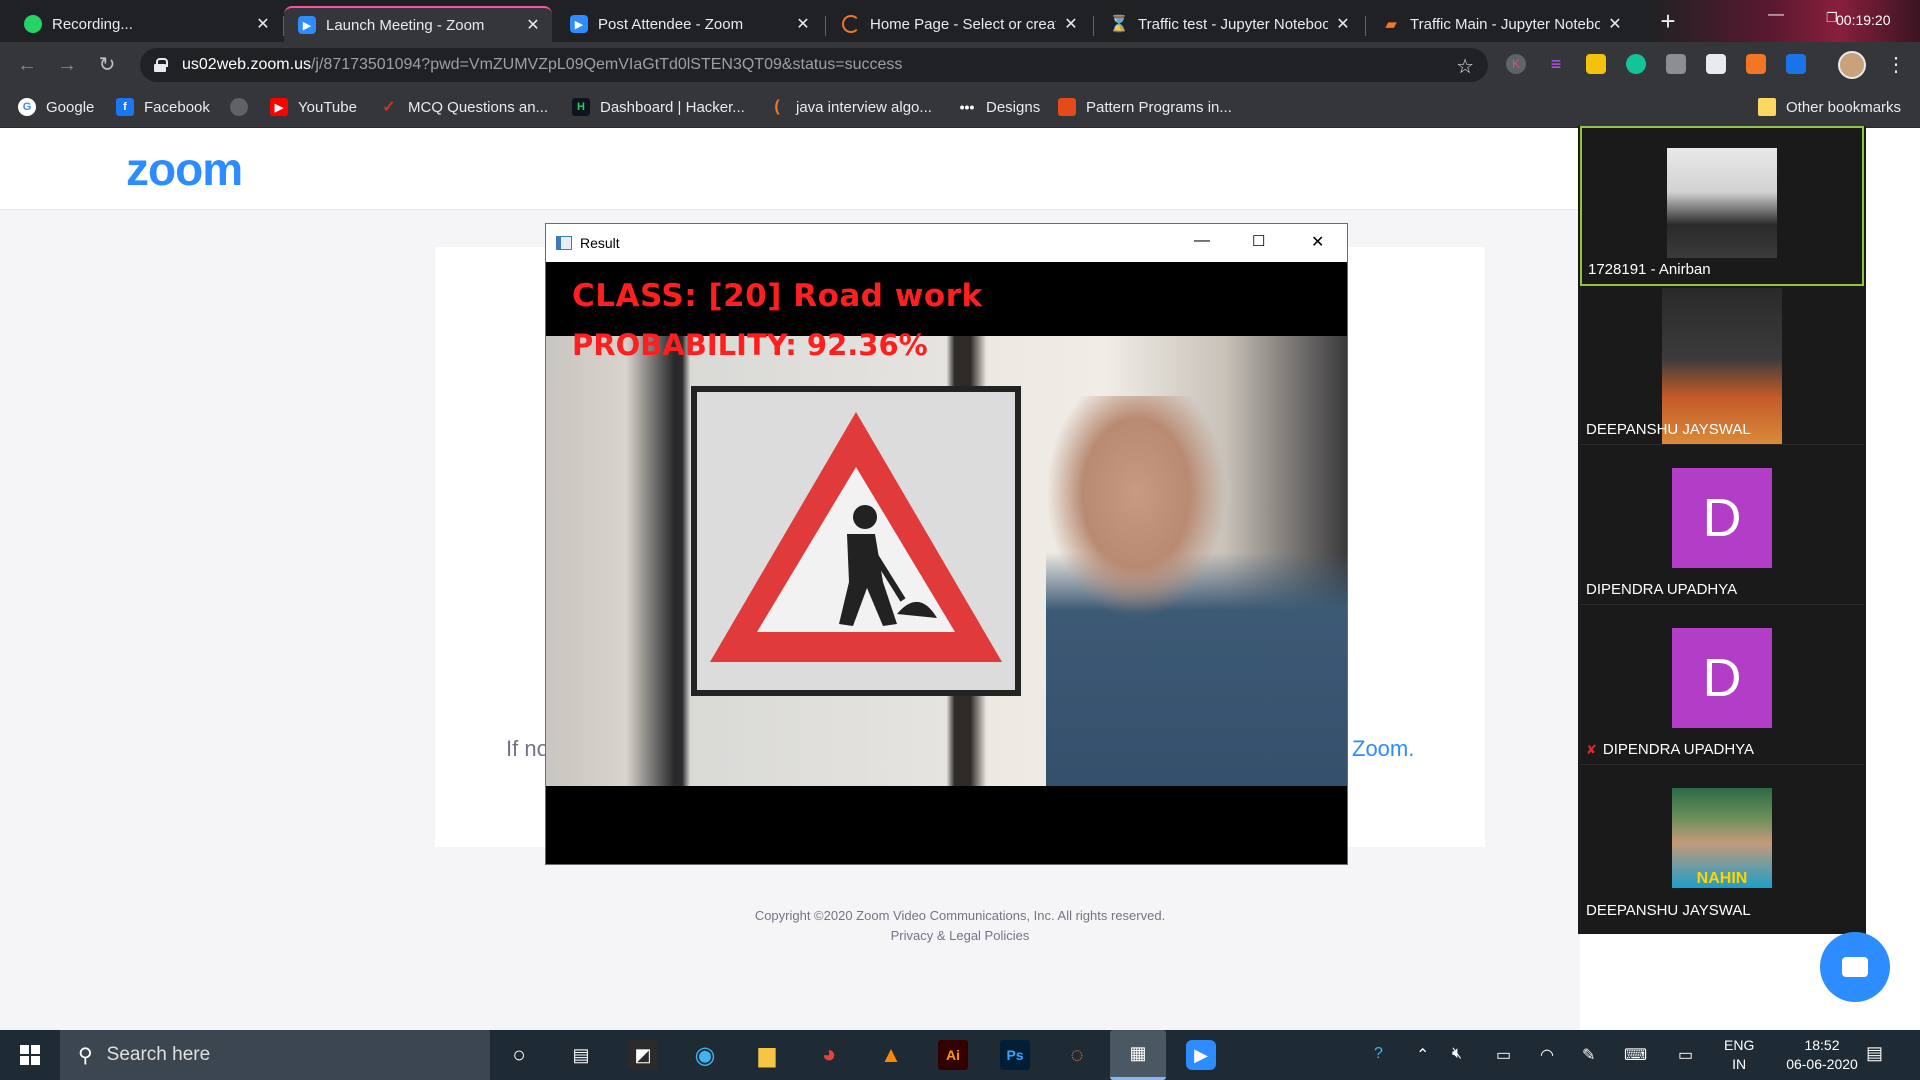 This screenshot has height=1080, width=1920. I want to click on hackerrank-icon: H, so click(581, 107).